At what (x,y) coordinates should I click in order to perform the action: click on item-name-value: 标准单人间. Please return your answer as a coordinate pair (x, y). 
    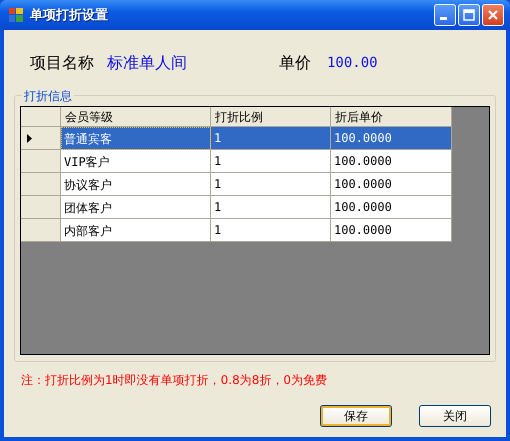
    Looking at the image, I should click on (147, 63).